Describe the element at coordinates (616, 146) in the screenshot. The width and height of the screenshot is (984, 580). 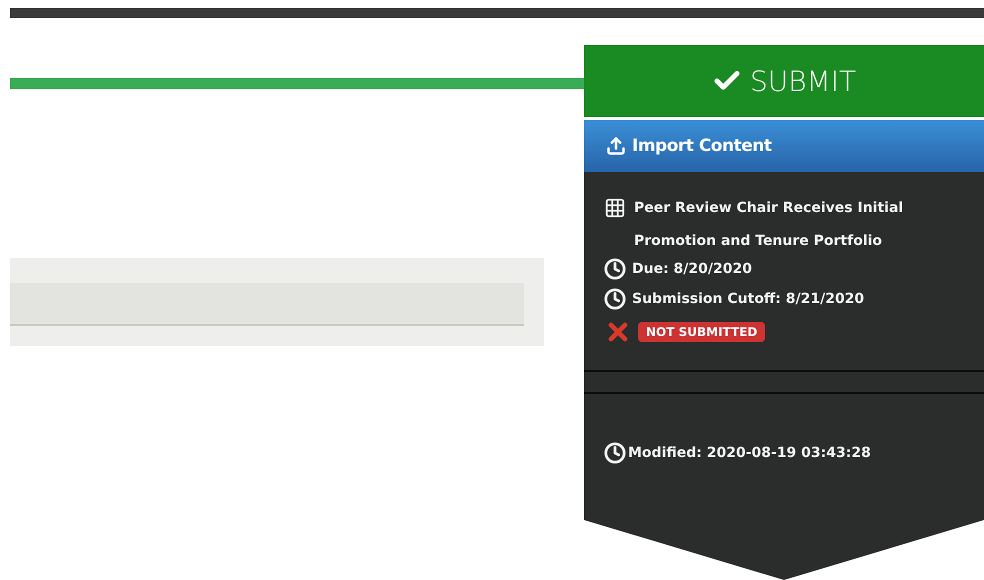
I see `upload-icon` at that location.